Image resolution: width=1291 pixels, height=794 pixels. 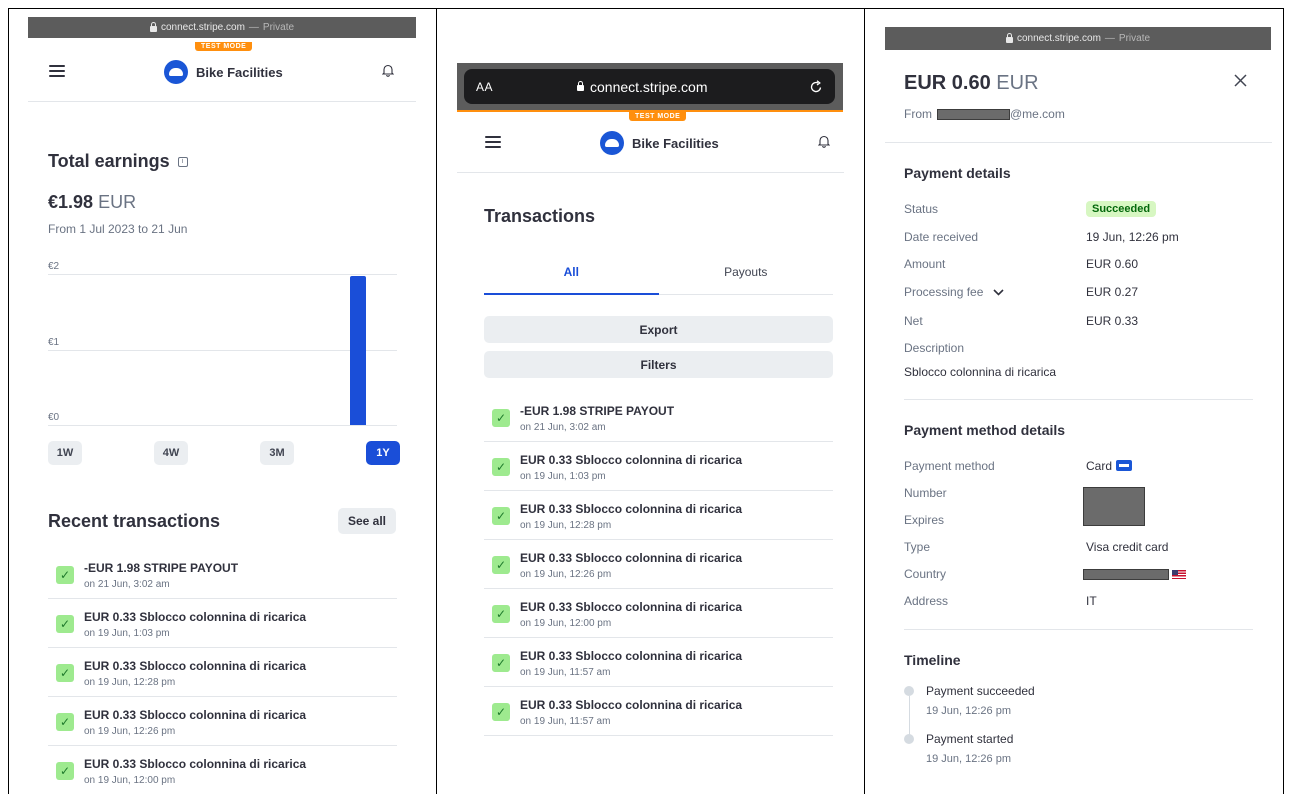 I want to click on info-icon: i, so click(x=182, y=161).